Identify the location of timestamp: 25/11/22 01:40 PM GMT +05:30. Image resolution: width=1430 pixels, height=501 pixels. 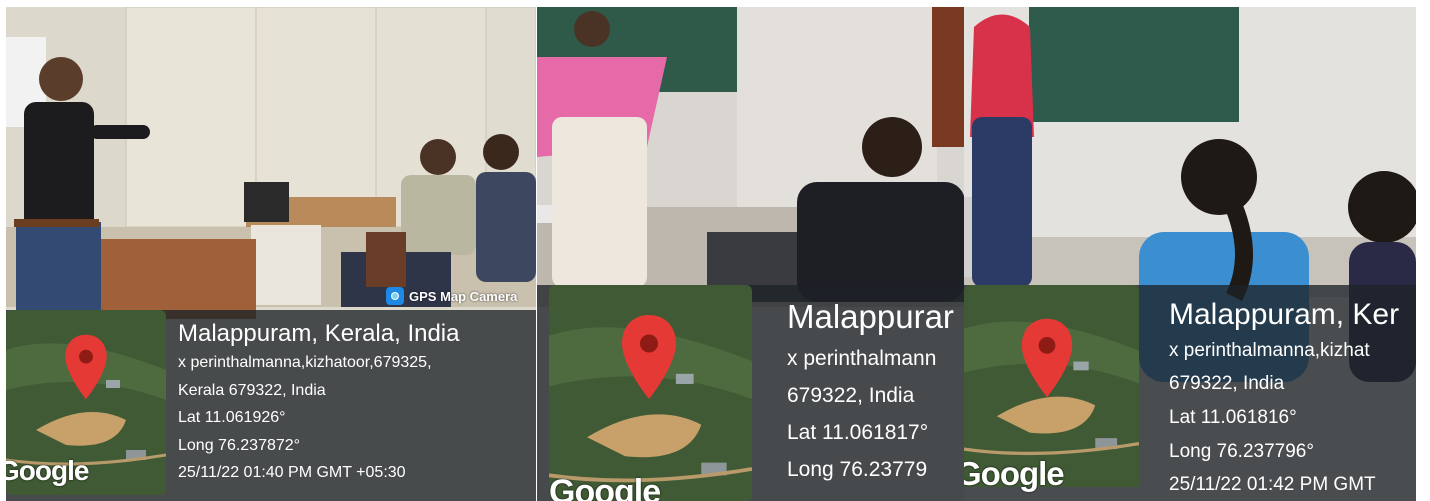
(292, 472).